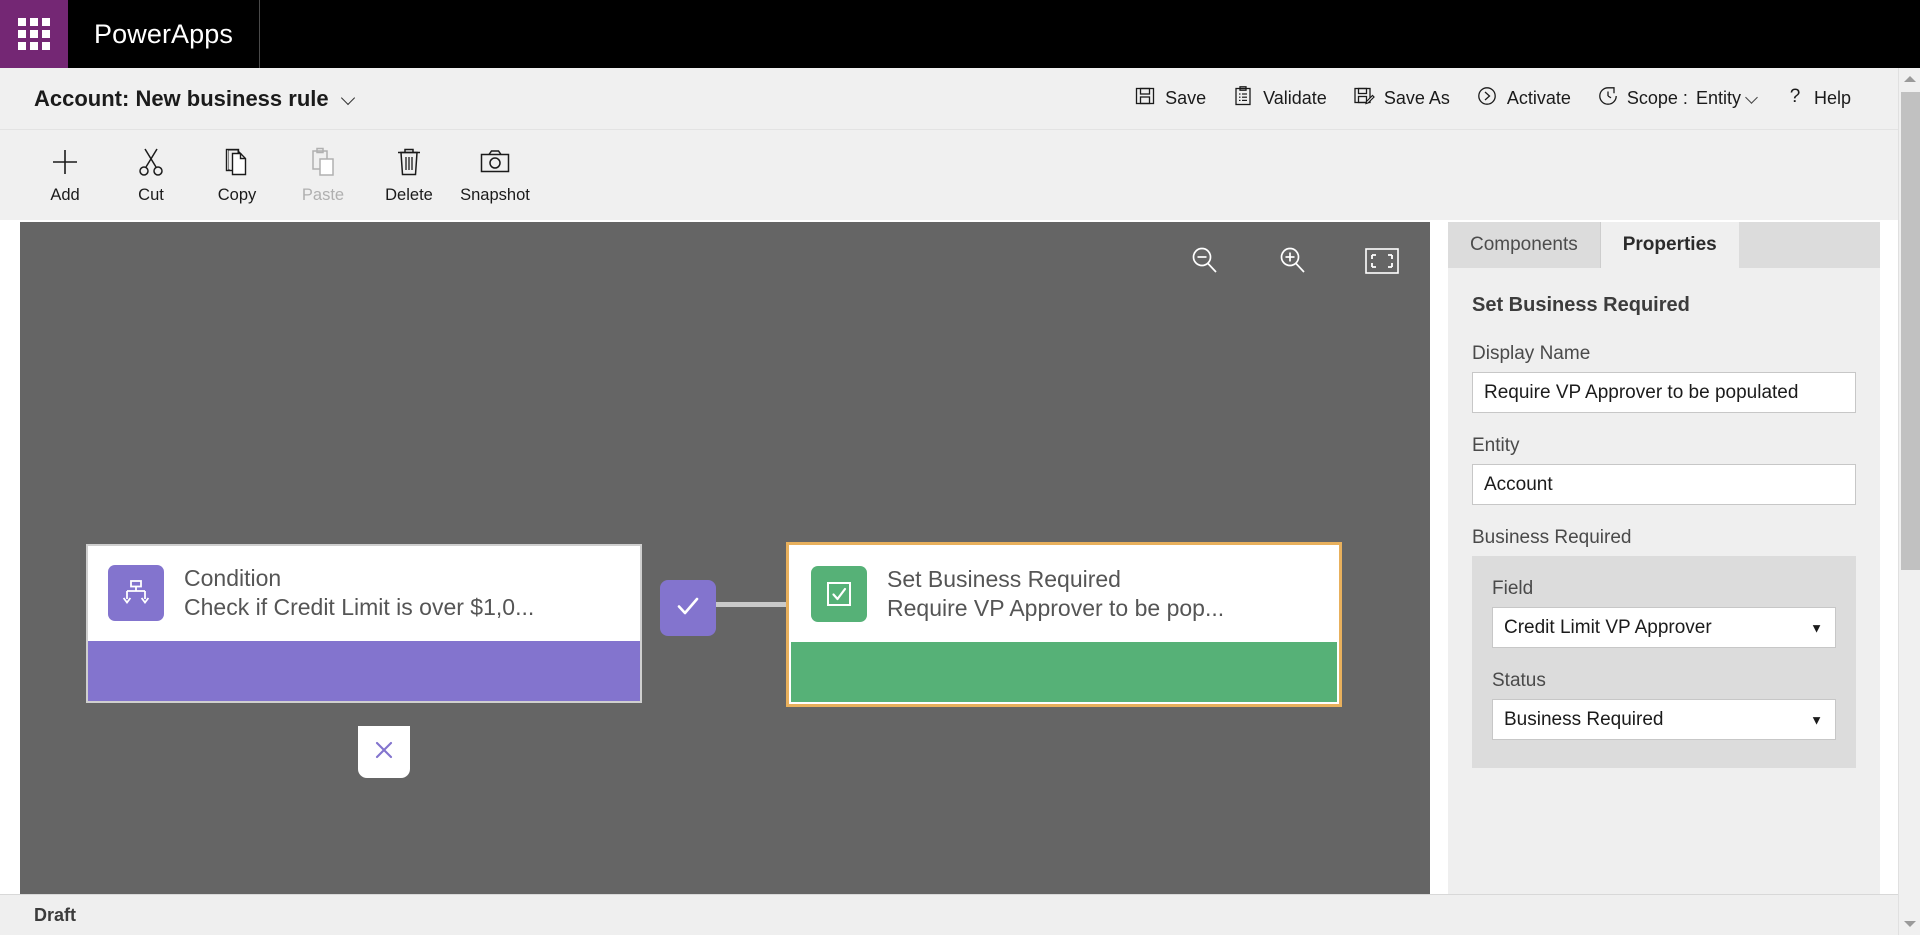  What do you see at coordinates (237, 162) in the screenshot?
I see `copy-icon` at bounding box center [237, 162].